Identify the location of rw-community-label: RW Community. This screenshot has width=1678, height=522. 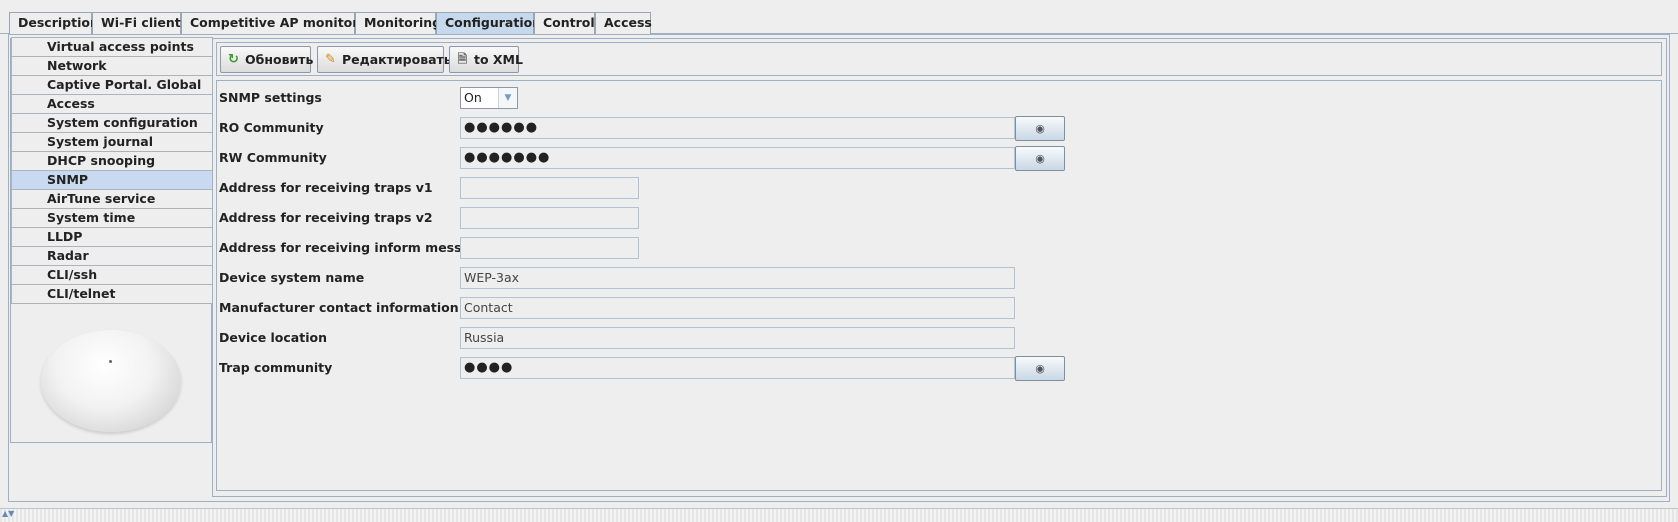
(273, 157).